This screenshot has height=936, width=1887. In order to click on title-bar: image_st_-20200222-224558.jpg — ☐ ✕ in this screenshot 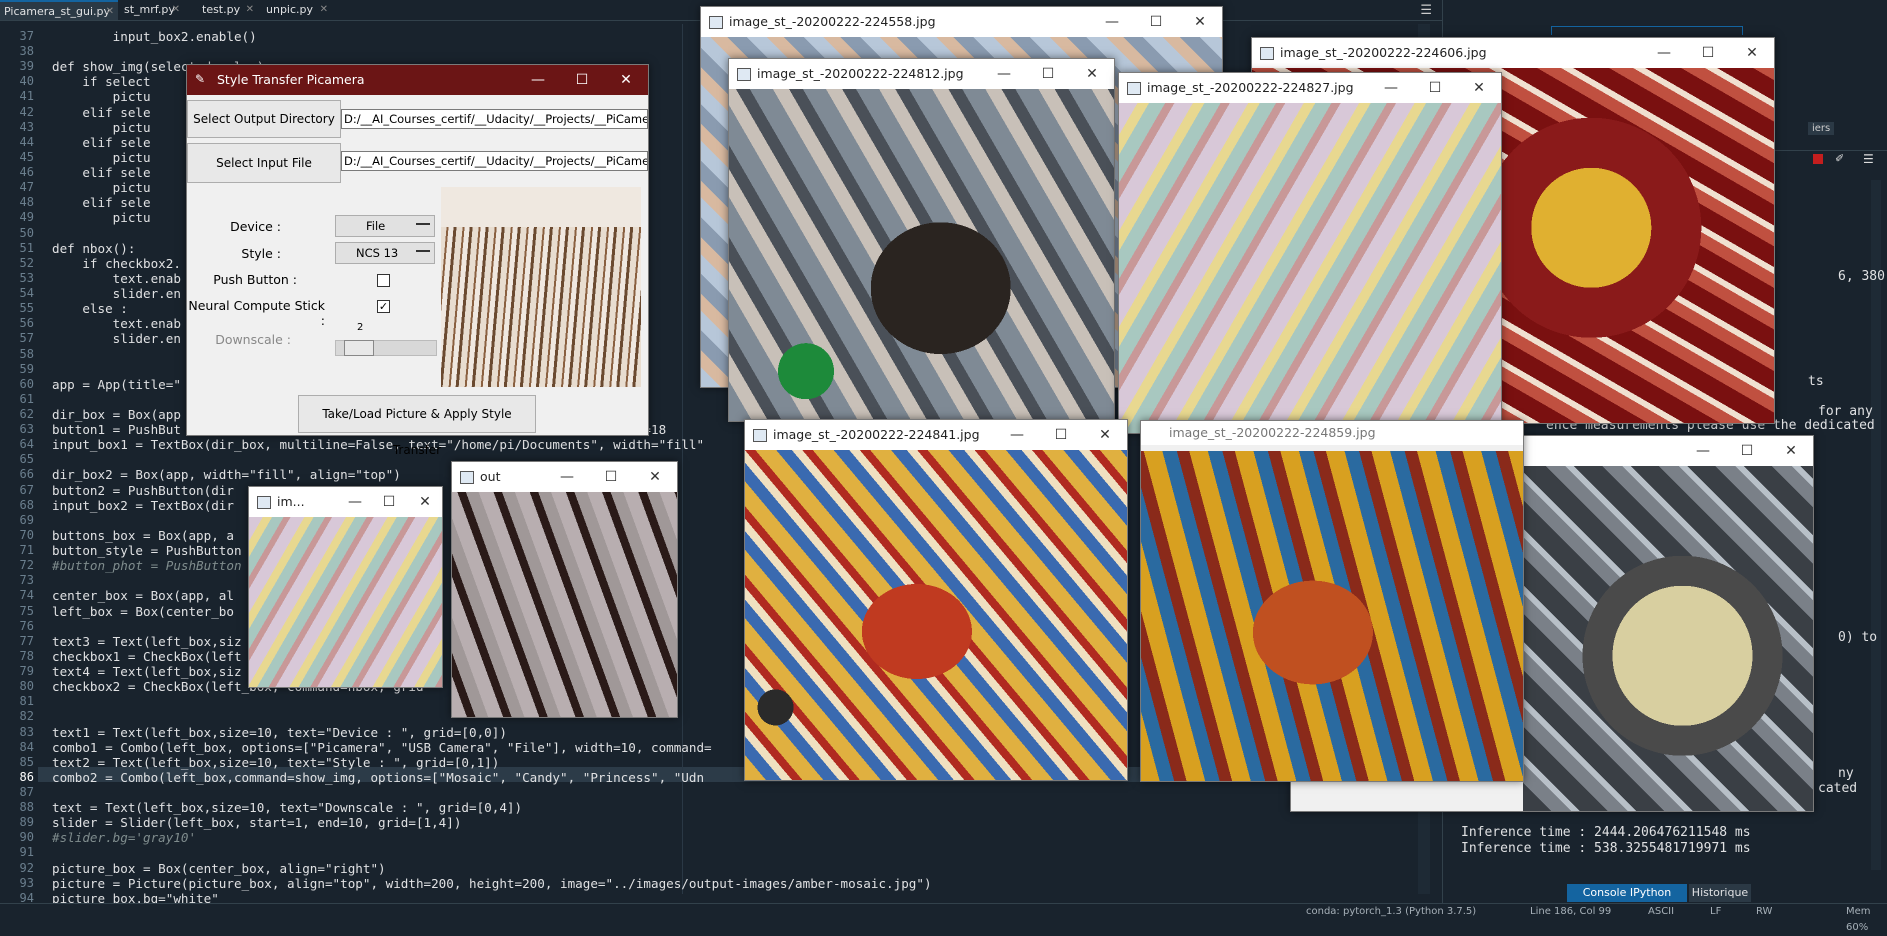, I will do `click(961, 22)`.